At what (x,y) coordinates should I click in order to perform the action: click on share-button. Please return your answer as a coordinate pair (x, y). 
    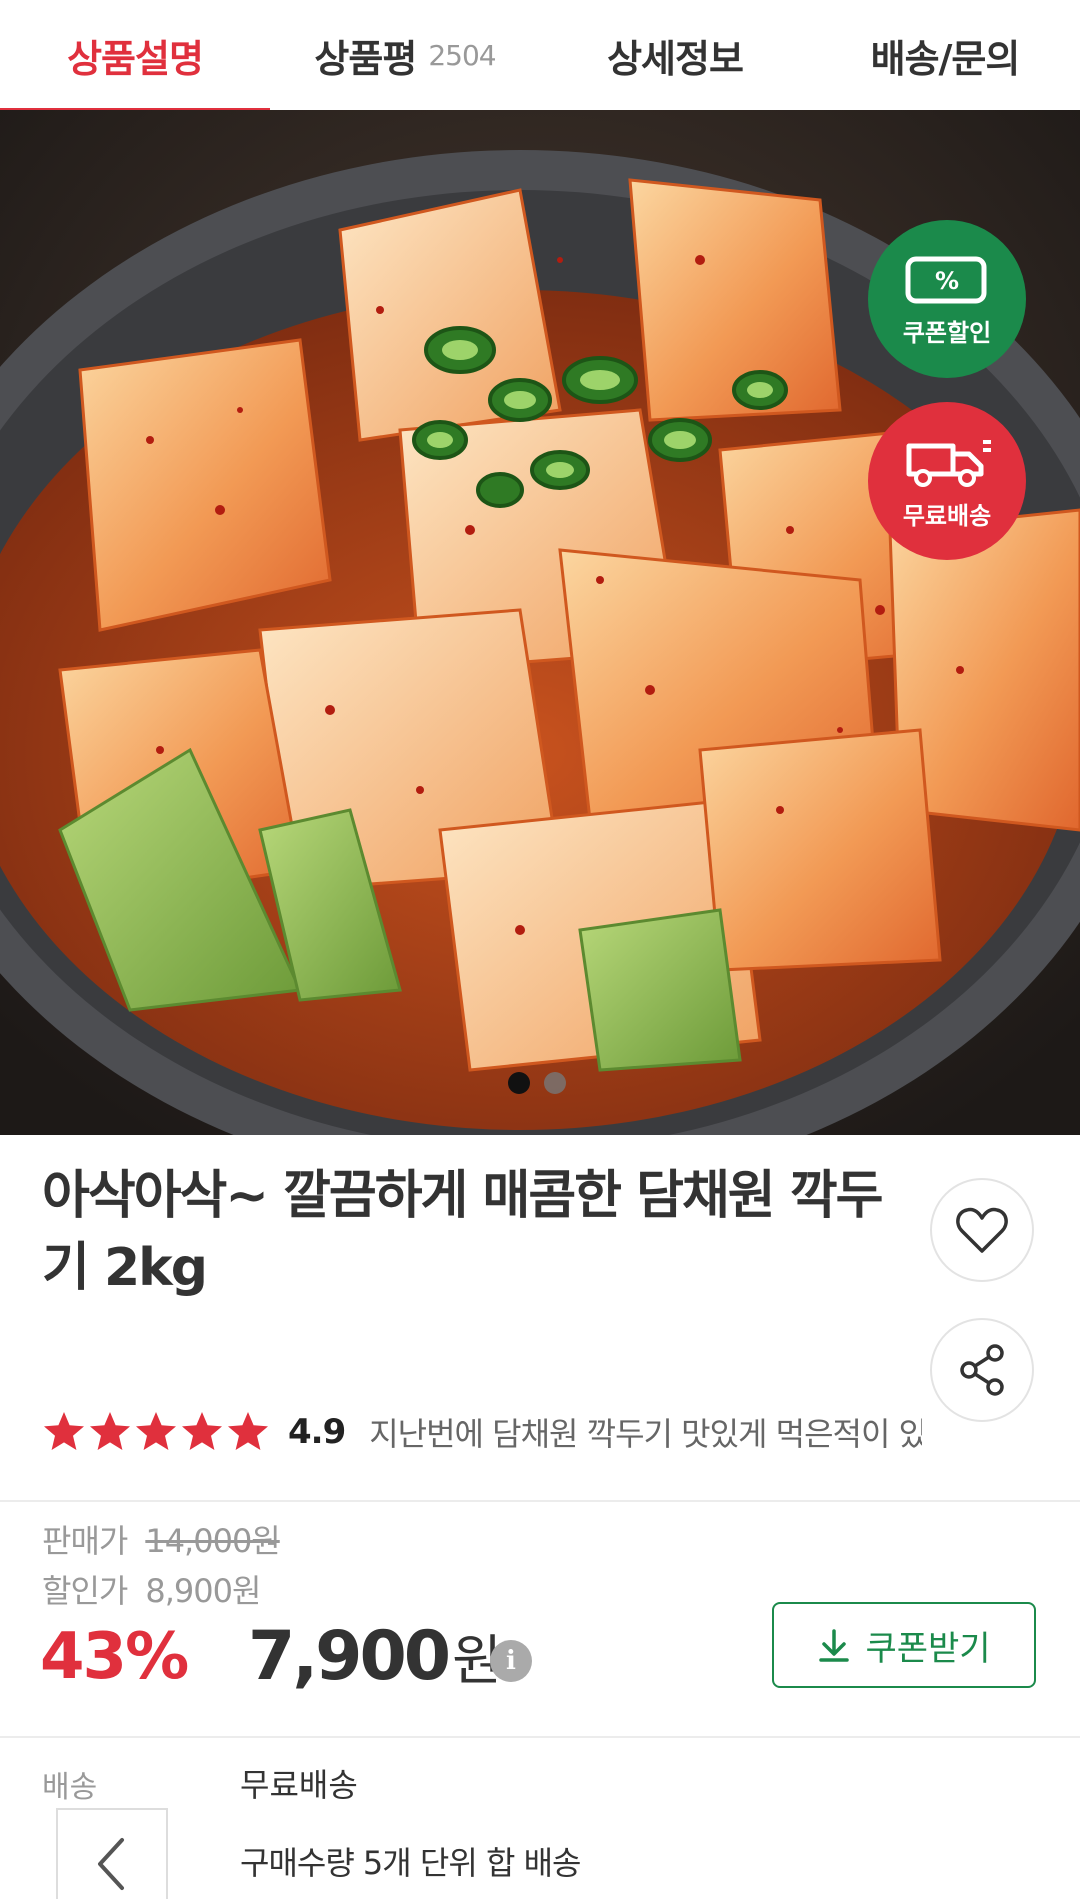
    Looking at the image, I should click on (982, 1370).